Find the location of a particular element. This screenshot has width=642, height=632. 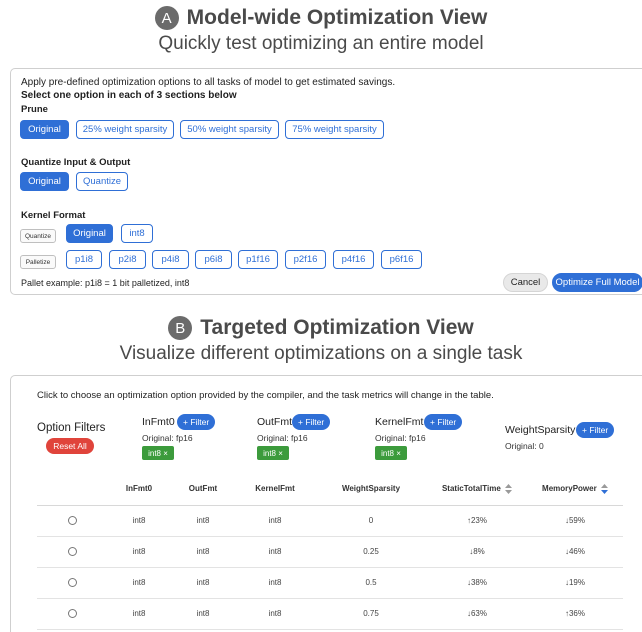

quantize-io-option-quantize: Quantize is located at coordinates (102, 181).